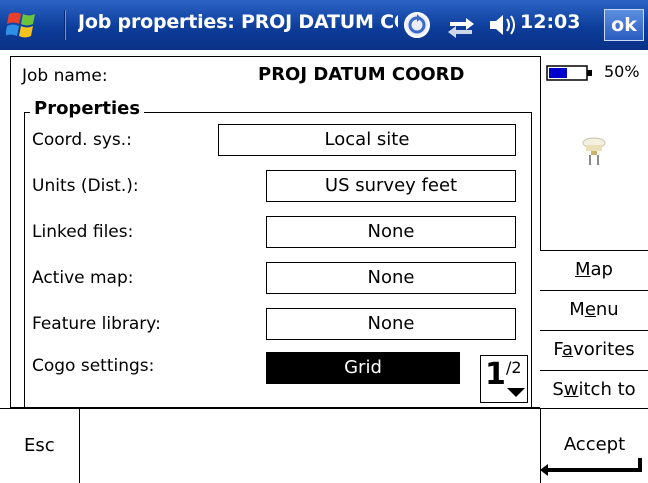 The image size is (648, 483). Describe the element at coordinates (361, 74) in the screenshot. I see `job-name-value: PROJ DATUM COORD` at that location.